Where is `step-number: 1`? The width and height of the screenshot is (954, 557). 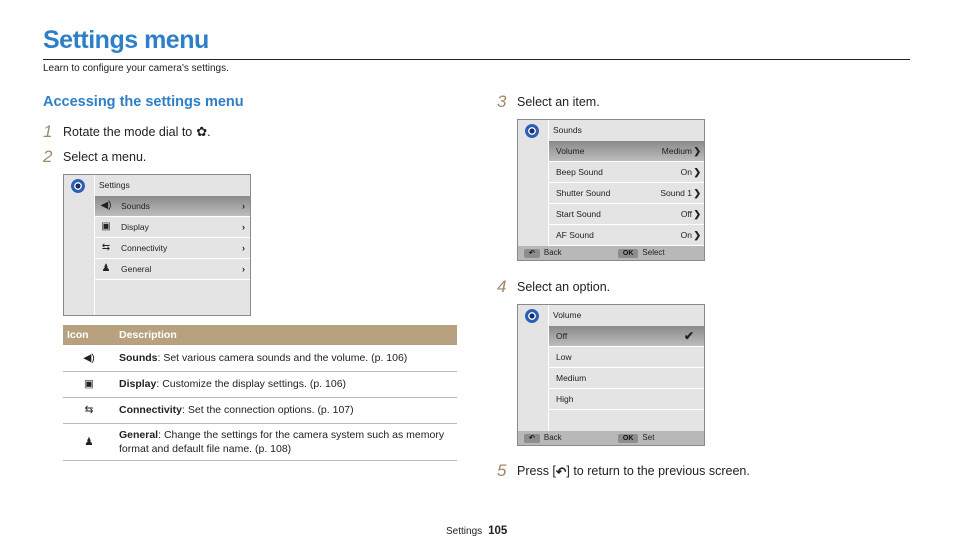 step-number: 1 is located at coordinates (48, 131).